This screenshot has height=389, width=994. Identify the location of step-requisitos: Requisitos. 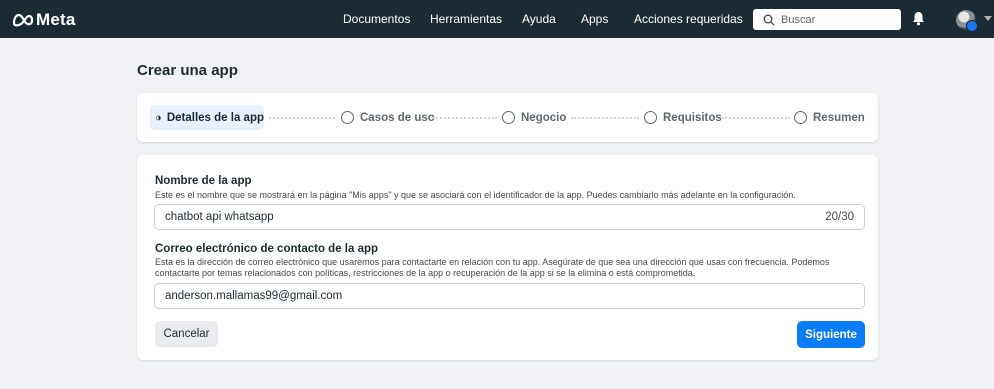
(683, 117).